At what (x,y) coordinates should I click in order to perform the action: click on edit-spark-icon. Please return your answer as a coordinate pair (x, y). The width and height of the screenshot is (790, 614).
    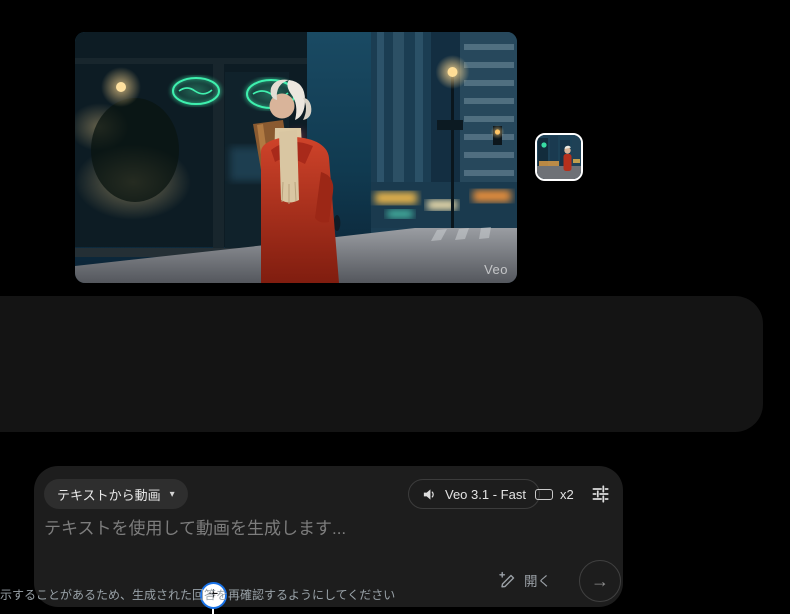
    Looking at the image, I should click on (507, 580).